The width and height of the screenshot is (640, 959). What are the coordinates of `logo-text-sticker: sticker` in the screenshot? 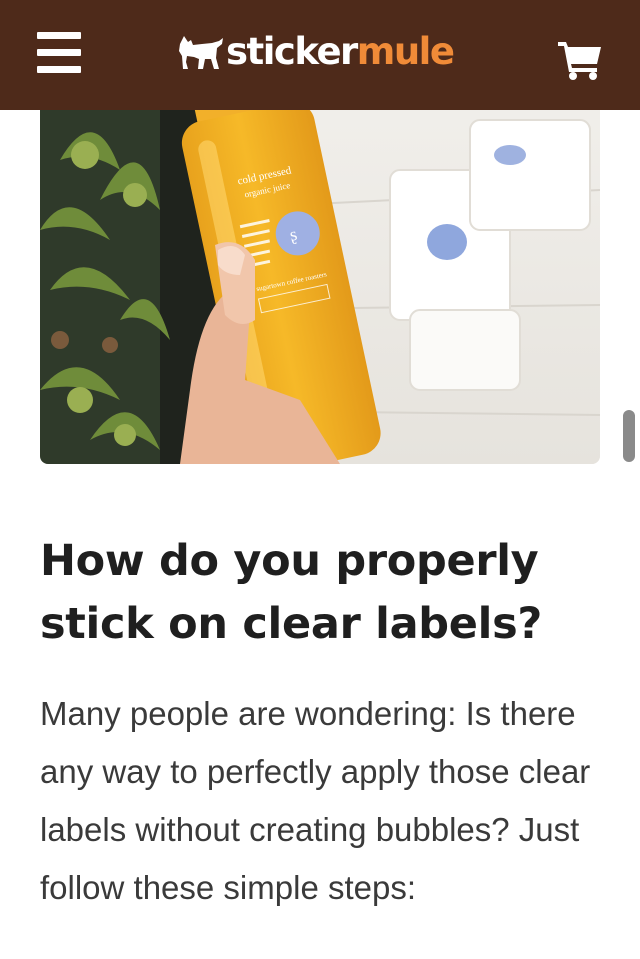 It's located at (292, 51).